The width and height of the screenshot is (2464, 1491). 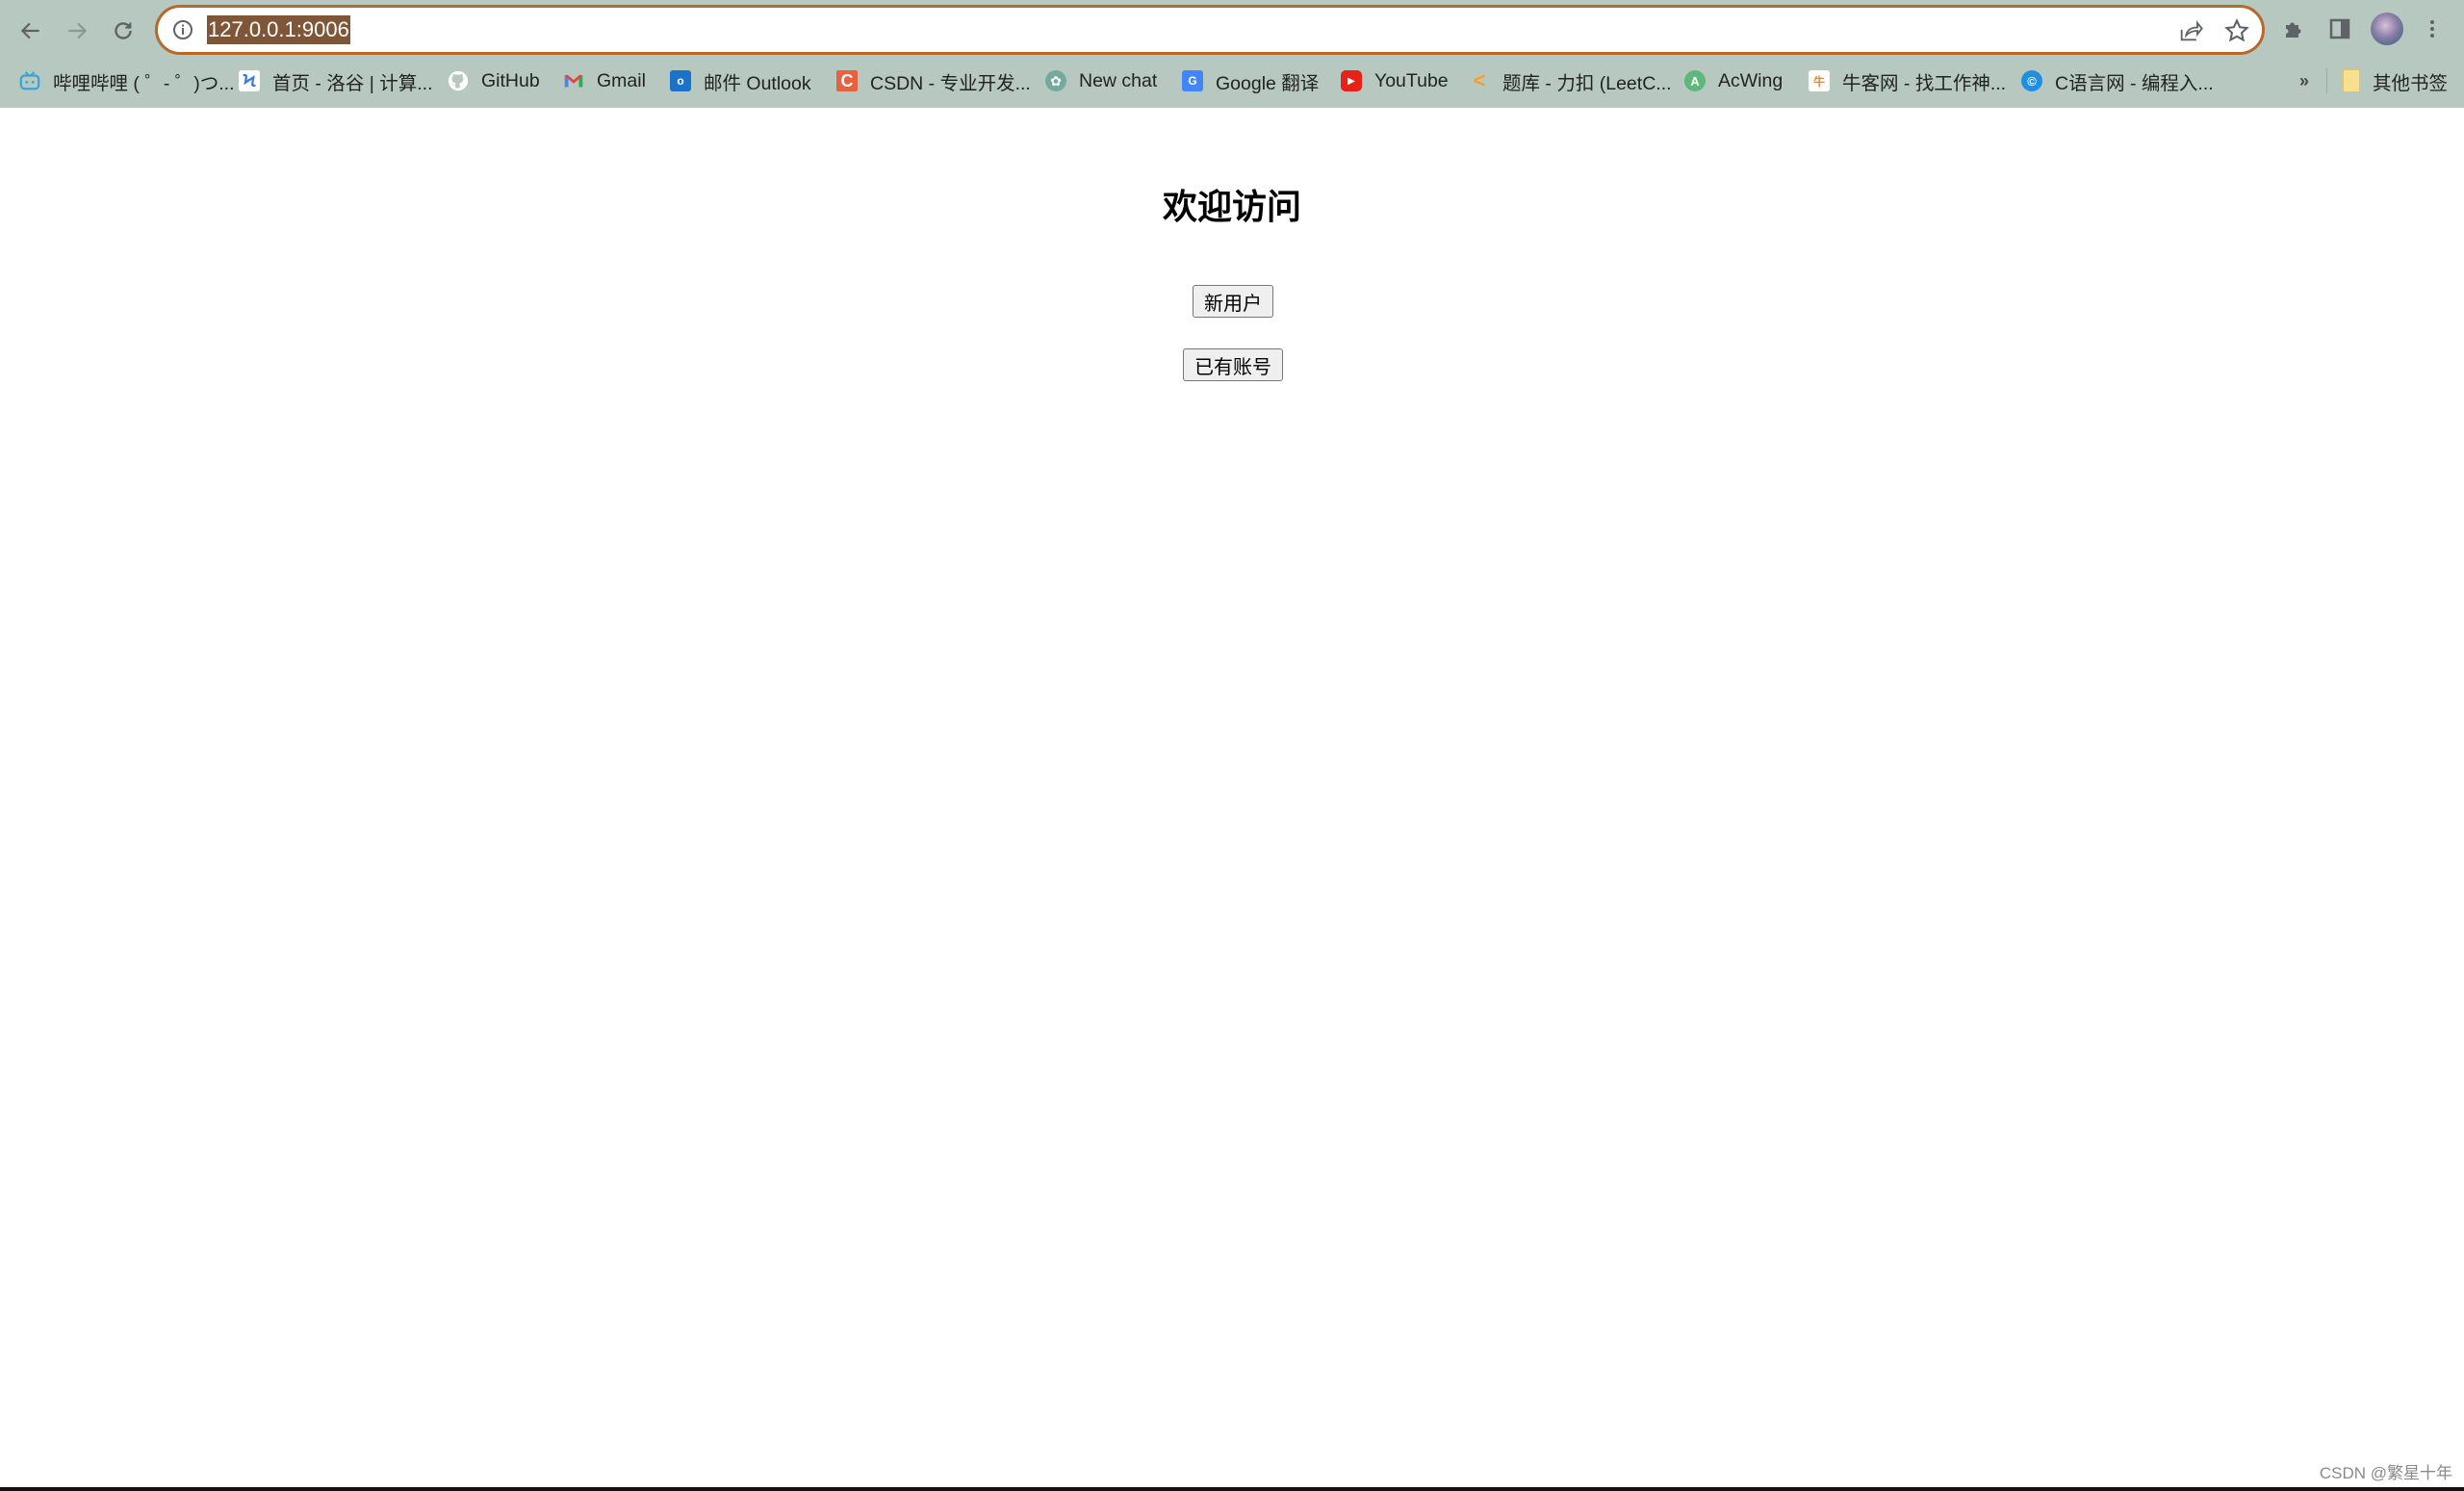 I want to click on arrow-right-icon, so click(x=78, y=30).